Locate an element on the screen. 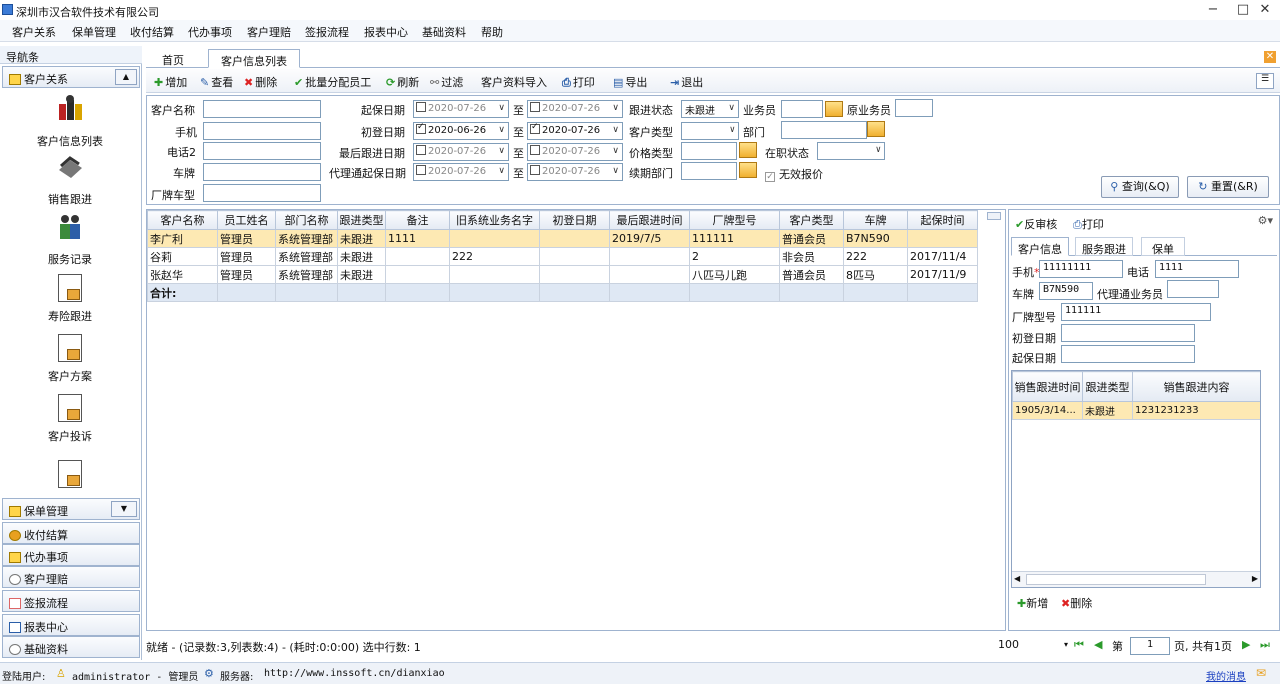  sub-new-button: ✚新增 is located at coordinates (1032, 603).